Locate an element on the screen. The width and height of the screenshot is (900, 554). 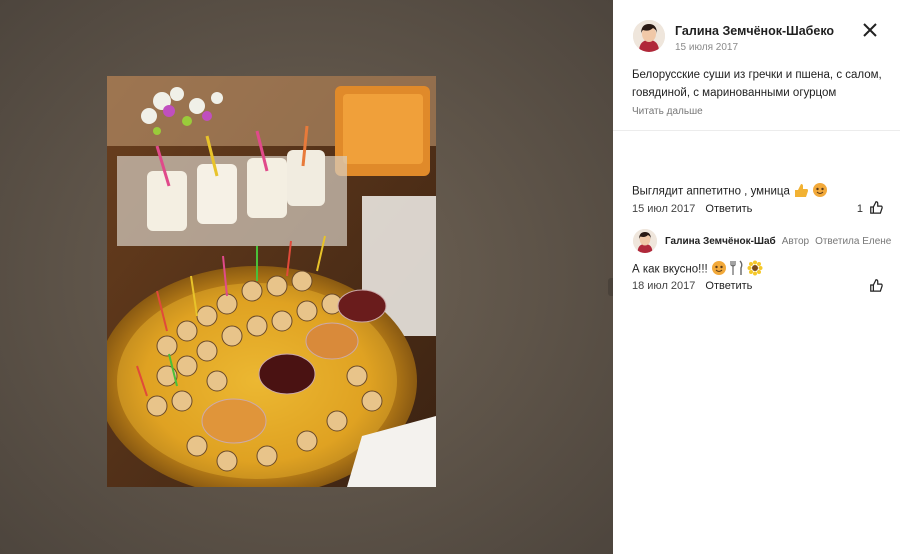
like-count: 1 is located at coordinates (859, 208).